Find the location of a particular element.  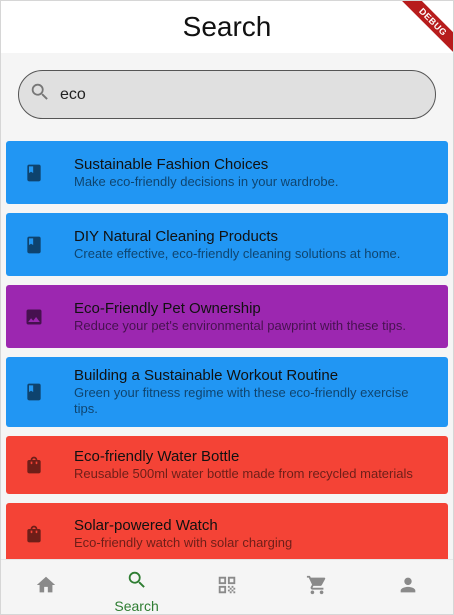

qr-code-icon is located at coordinates (227, 587).